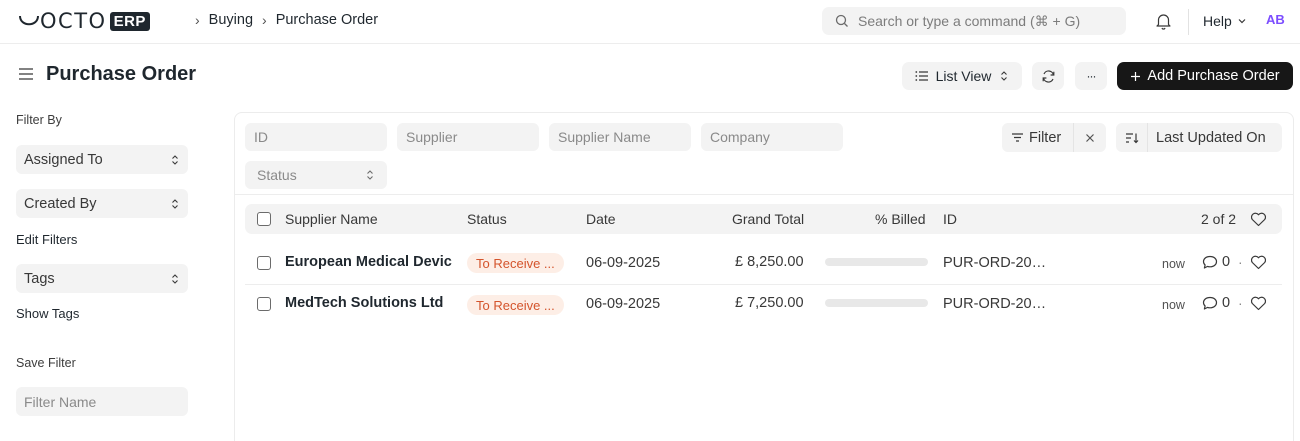  I want to click on status-filter-select: Status, so click(316, 175).